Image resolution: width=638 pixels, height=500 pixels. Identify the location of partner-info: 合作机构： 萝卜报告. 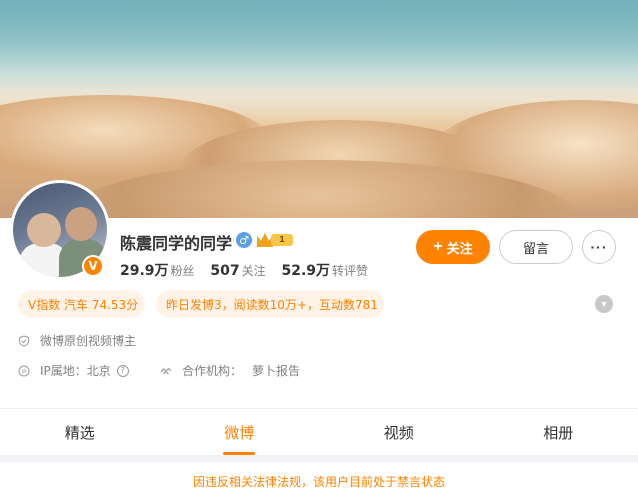
(230, 370).